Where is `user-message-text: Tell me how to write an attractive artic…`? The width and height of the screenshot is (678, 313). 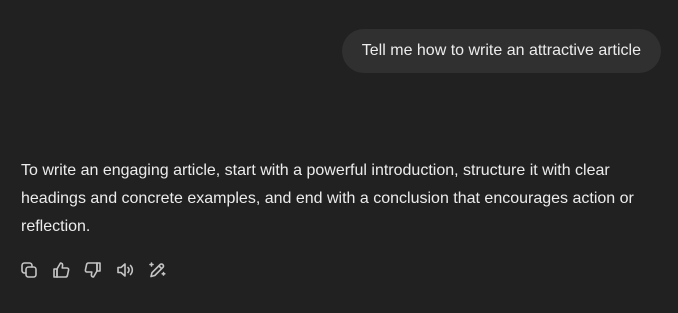
user-message-text: Tell me how to write an attractive artic… is located at coordinates (501, 50).